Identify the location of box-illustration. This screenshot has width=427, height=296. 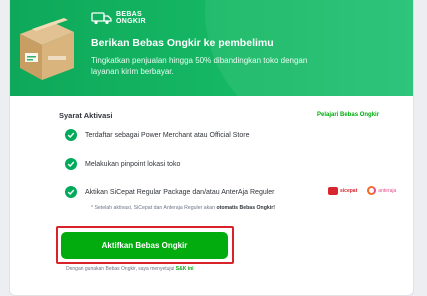
(47, 49).